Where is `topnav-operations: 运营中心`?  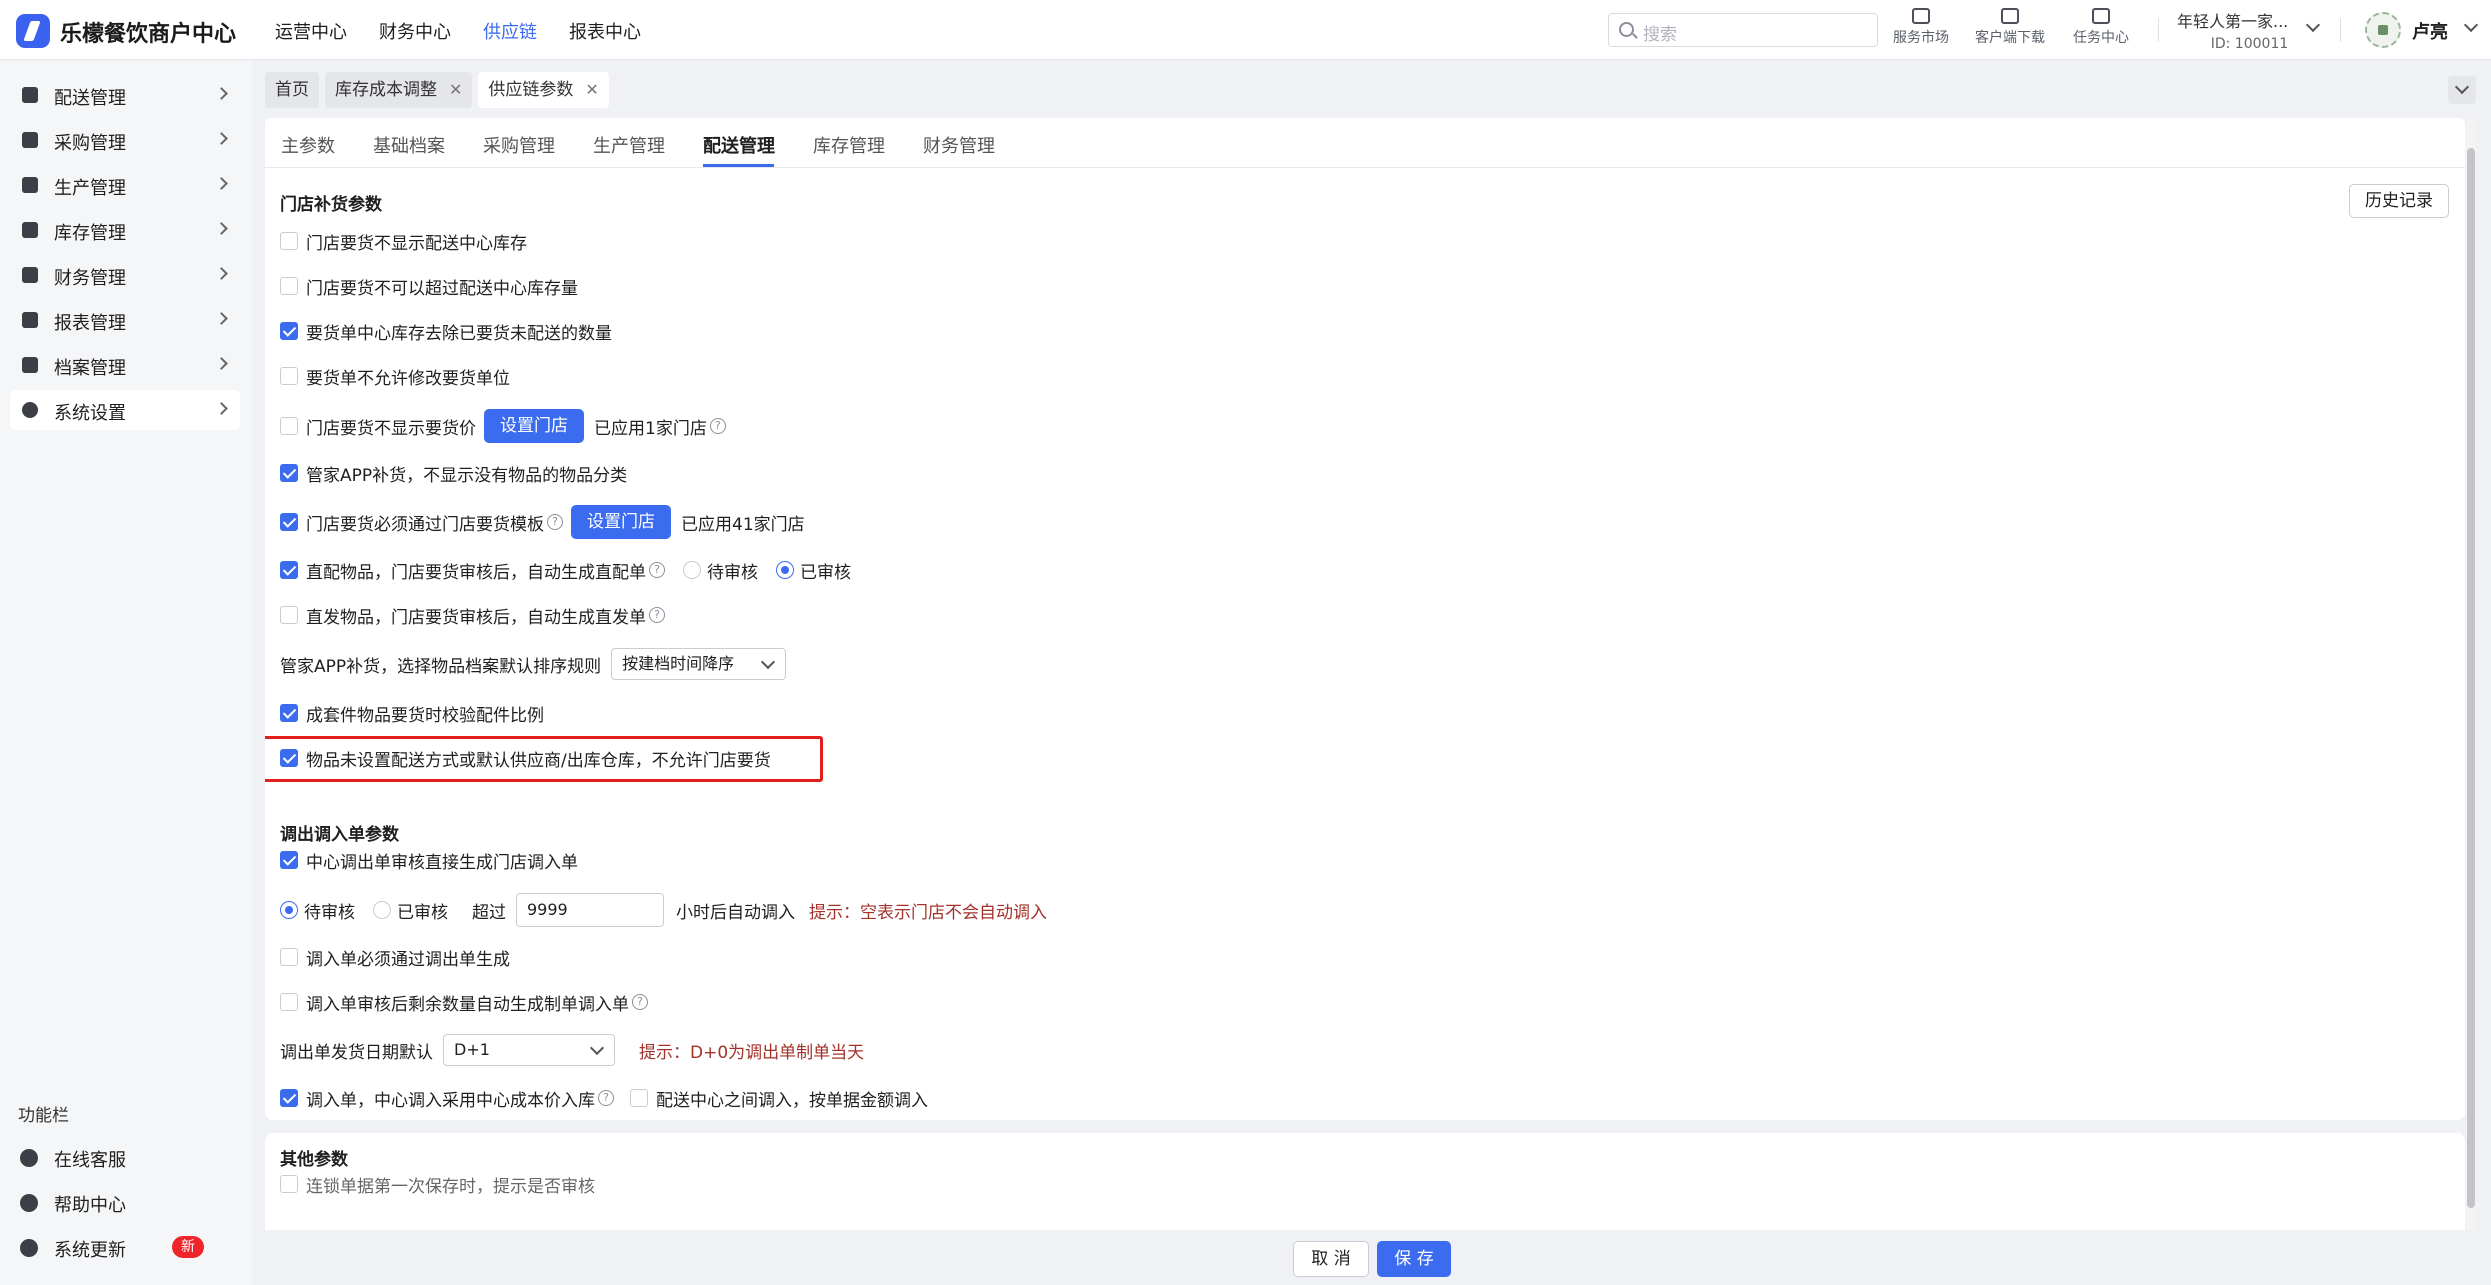 topnav-operations: 运营中心 is located at coordinates (311, 31).